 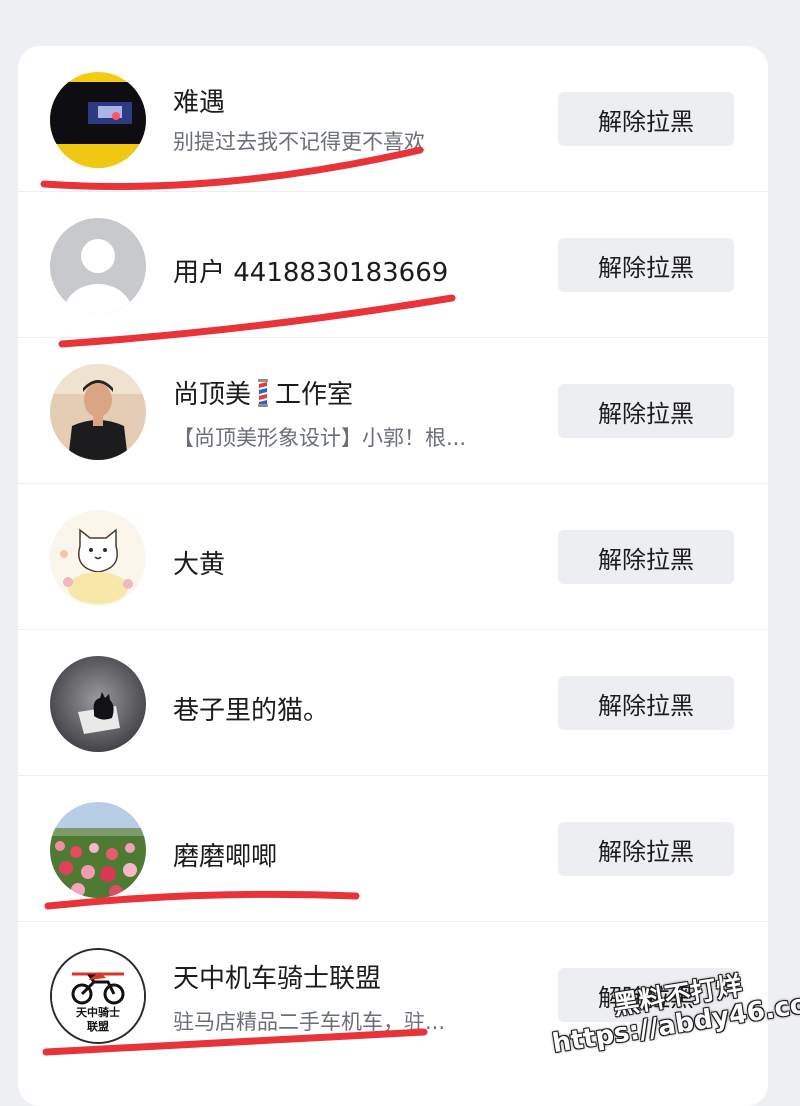 I want to click on blocked-user-row: 大黄 解除拉黑, so click(x=393, y=557).